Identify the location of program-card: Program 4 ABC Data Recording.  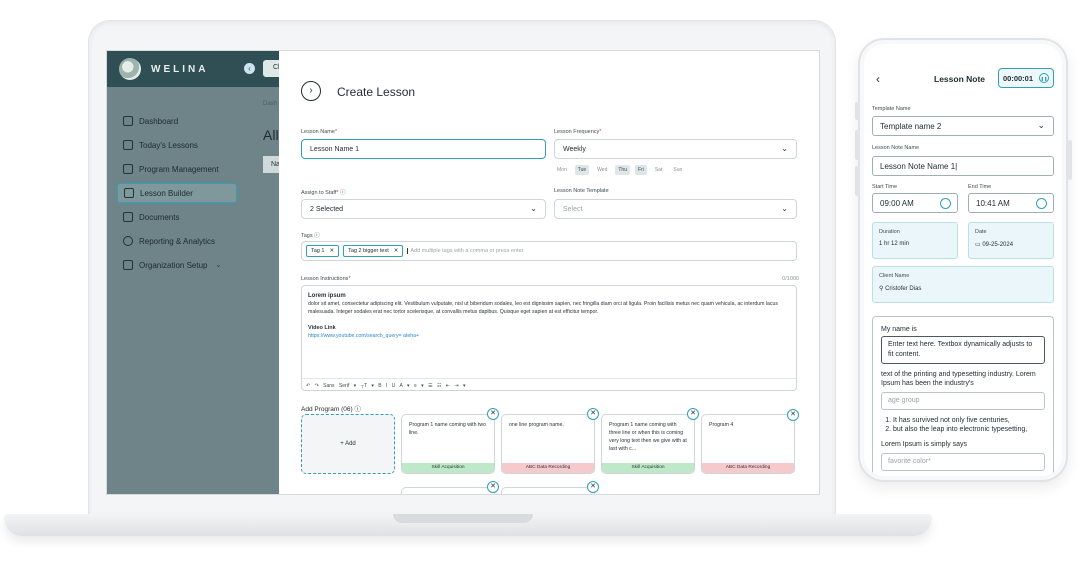
(748, 444).